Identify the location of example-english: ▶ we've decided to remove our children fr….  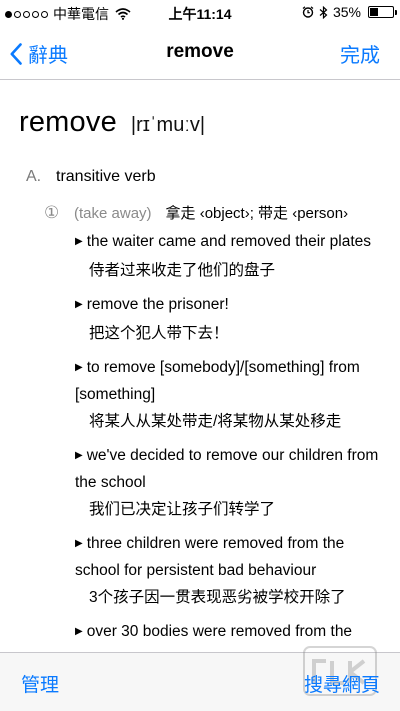
(231, 469).